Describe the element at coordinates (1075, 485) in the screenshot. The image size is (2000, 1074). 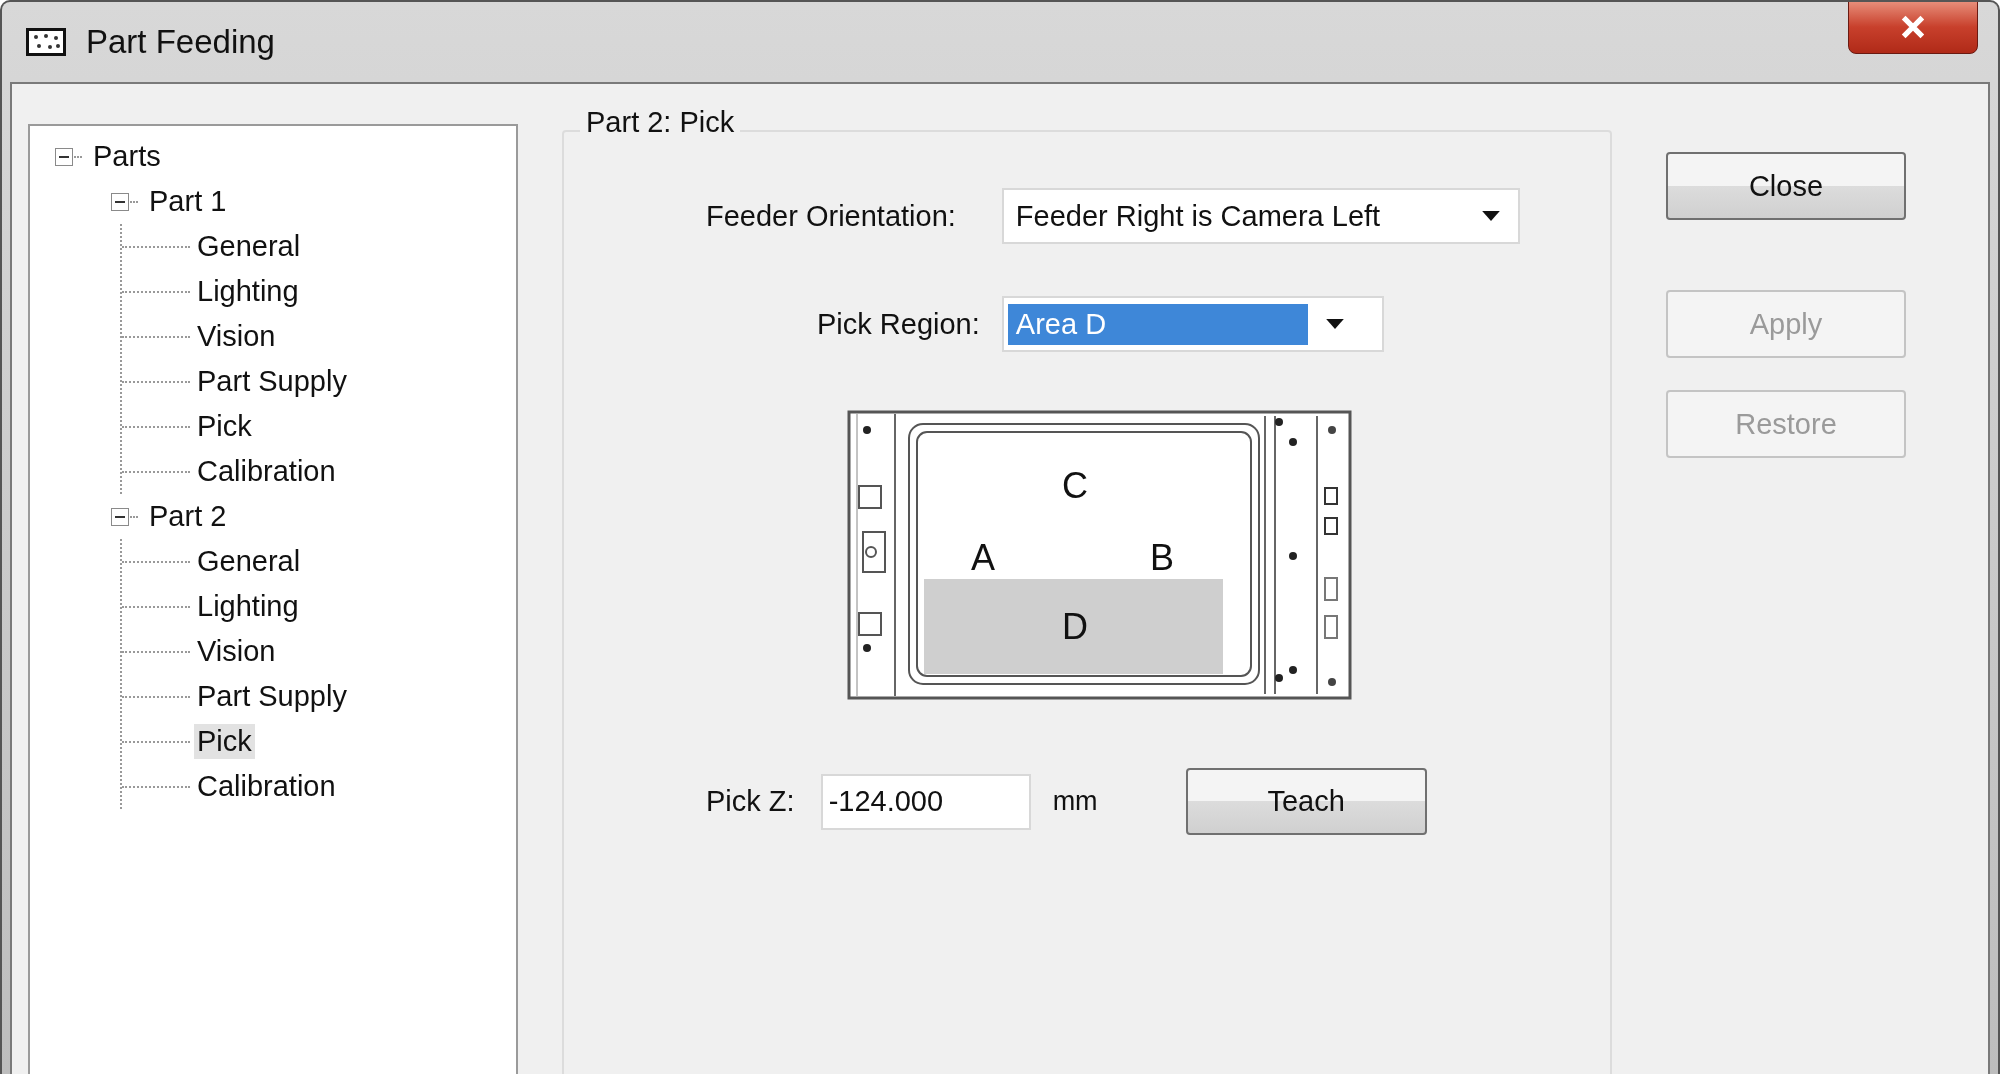
I see `region-label: C` at that location.